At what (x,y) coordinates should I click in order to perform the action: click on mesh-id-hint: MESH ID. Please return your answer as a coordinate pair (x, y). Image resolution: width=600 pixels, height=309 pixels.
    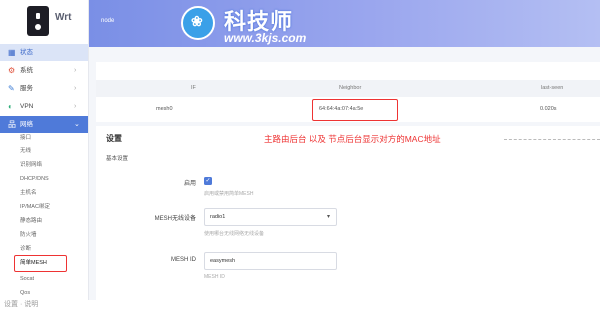
    Looking at the image, I should click on (214, 277).